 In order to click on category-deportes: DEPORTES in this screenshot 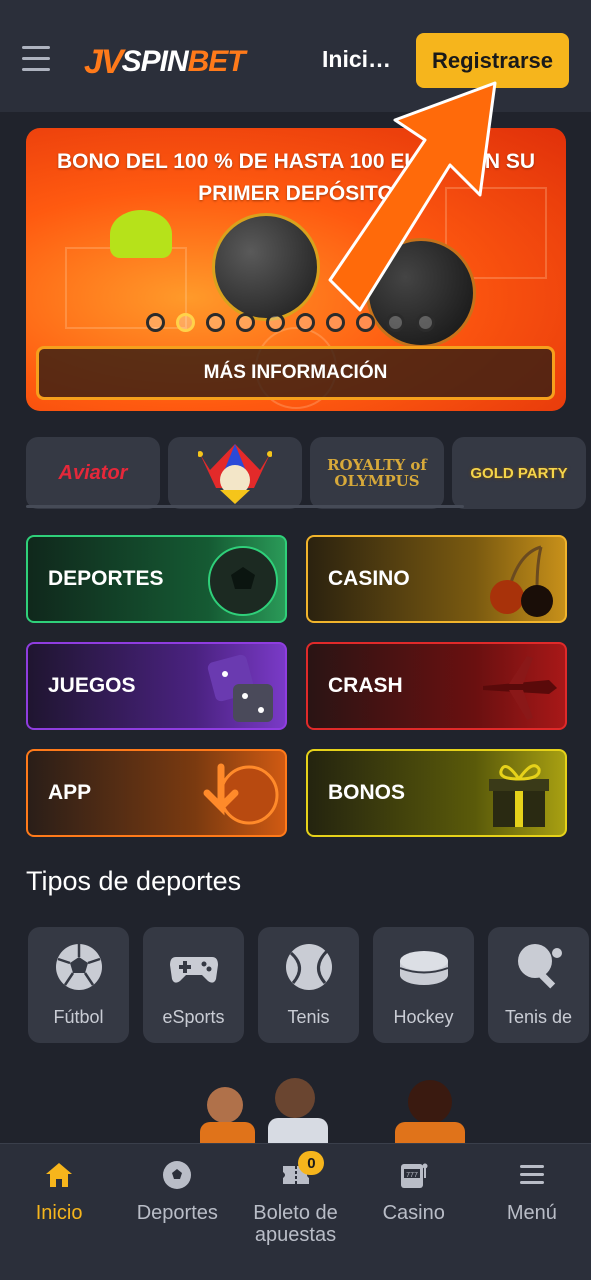, I will do `click(156, 579)`.